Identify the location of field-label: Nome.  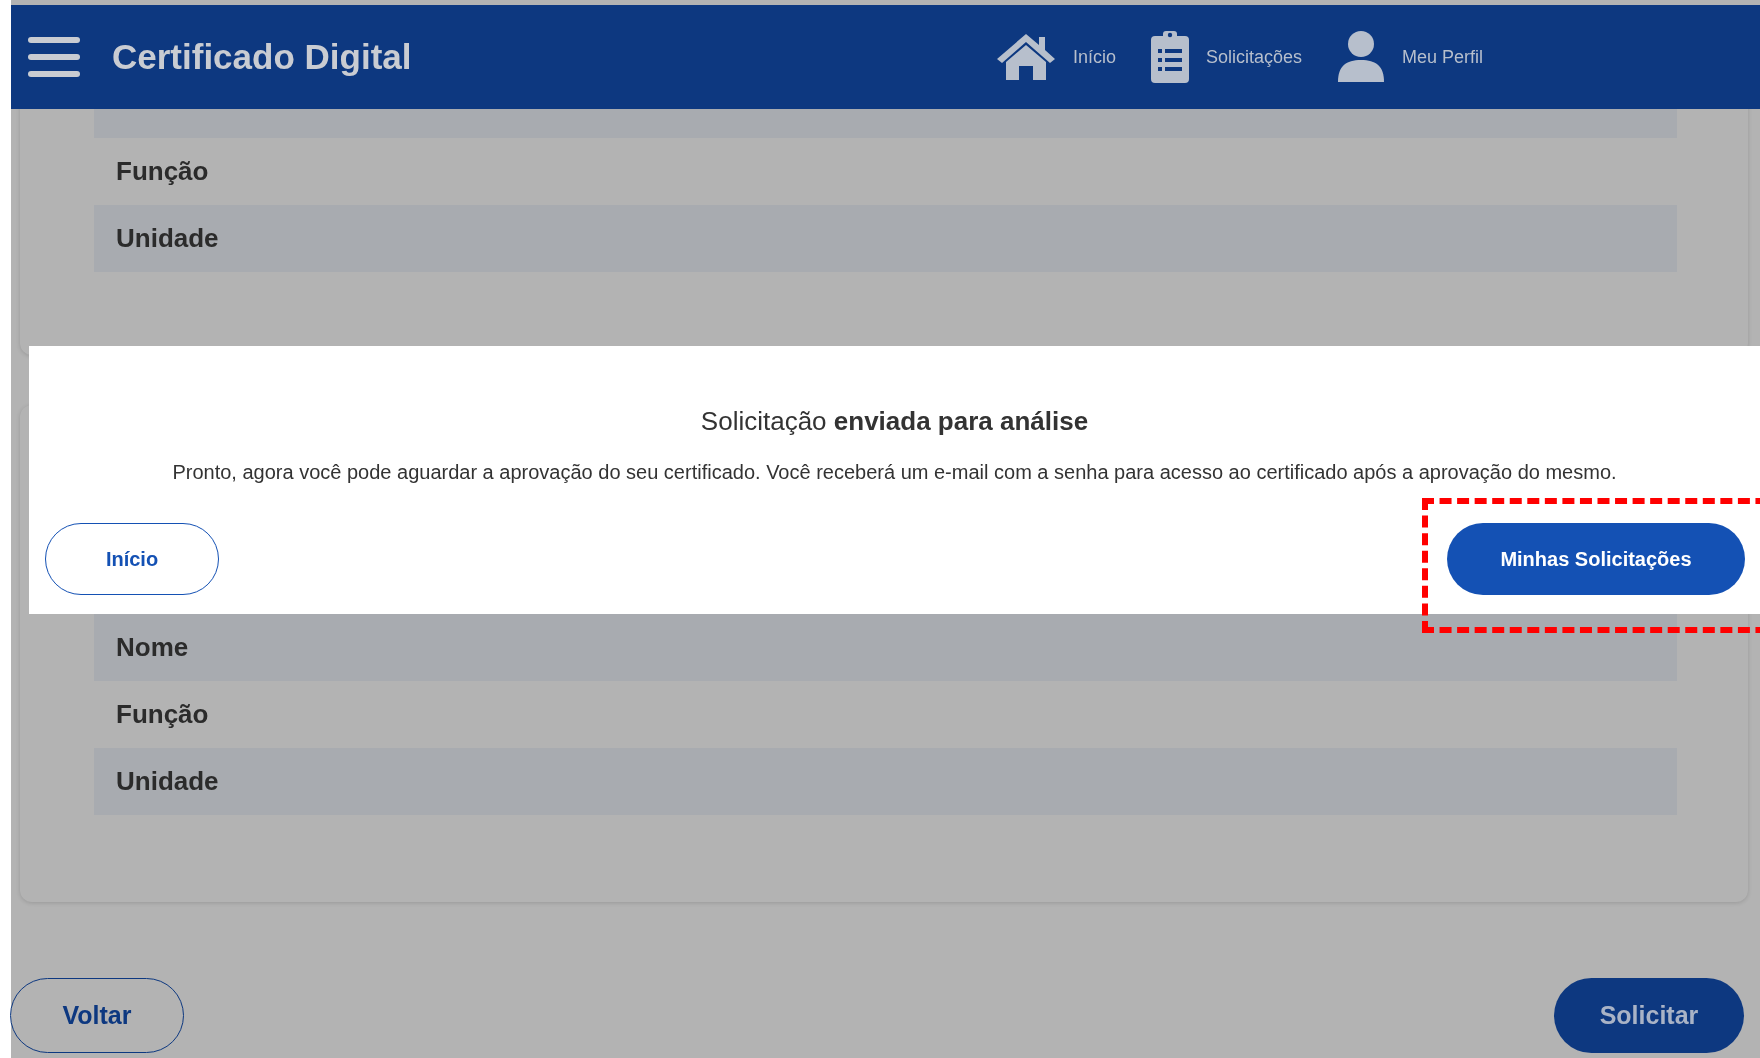
(885, 647).